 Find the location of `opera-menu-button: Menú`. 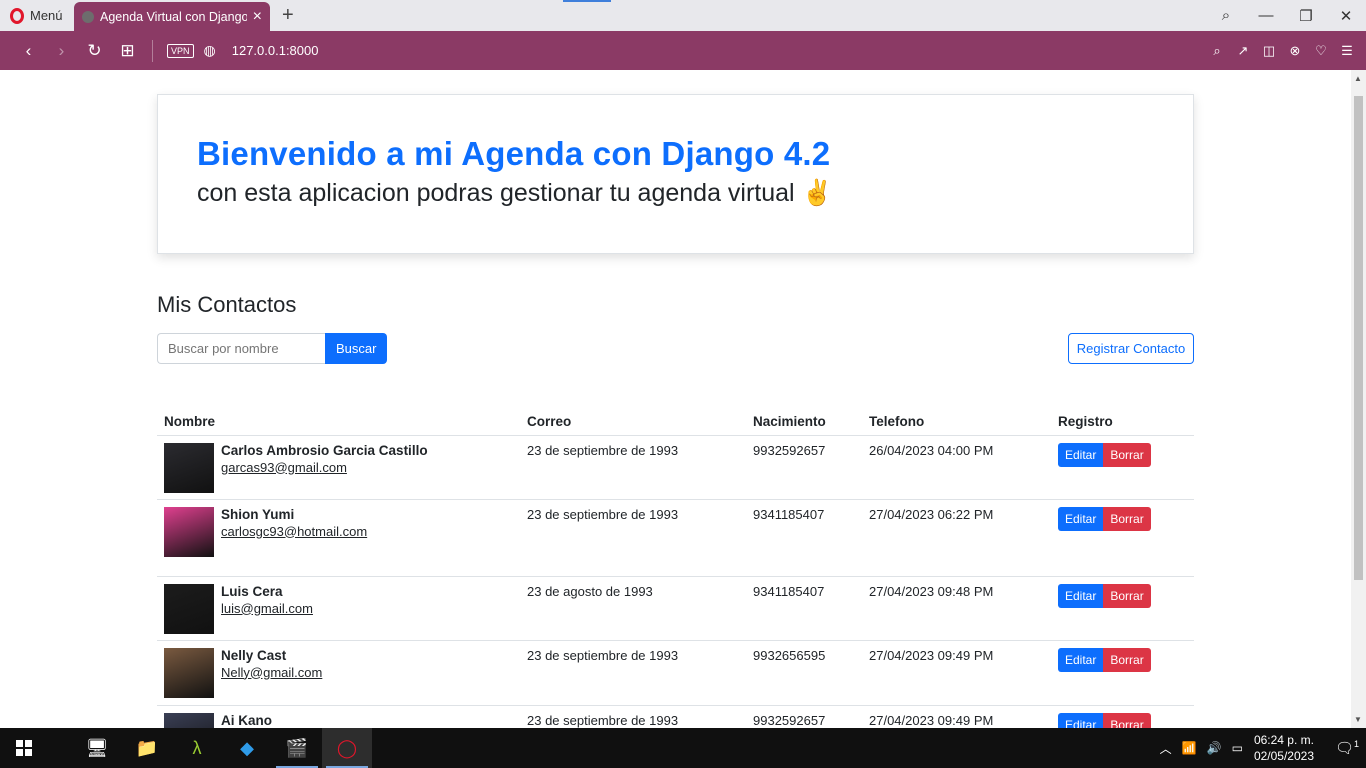

opera-menu-button: Menú is located at coordinates (37, 15).